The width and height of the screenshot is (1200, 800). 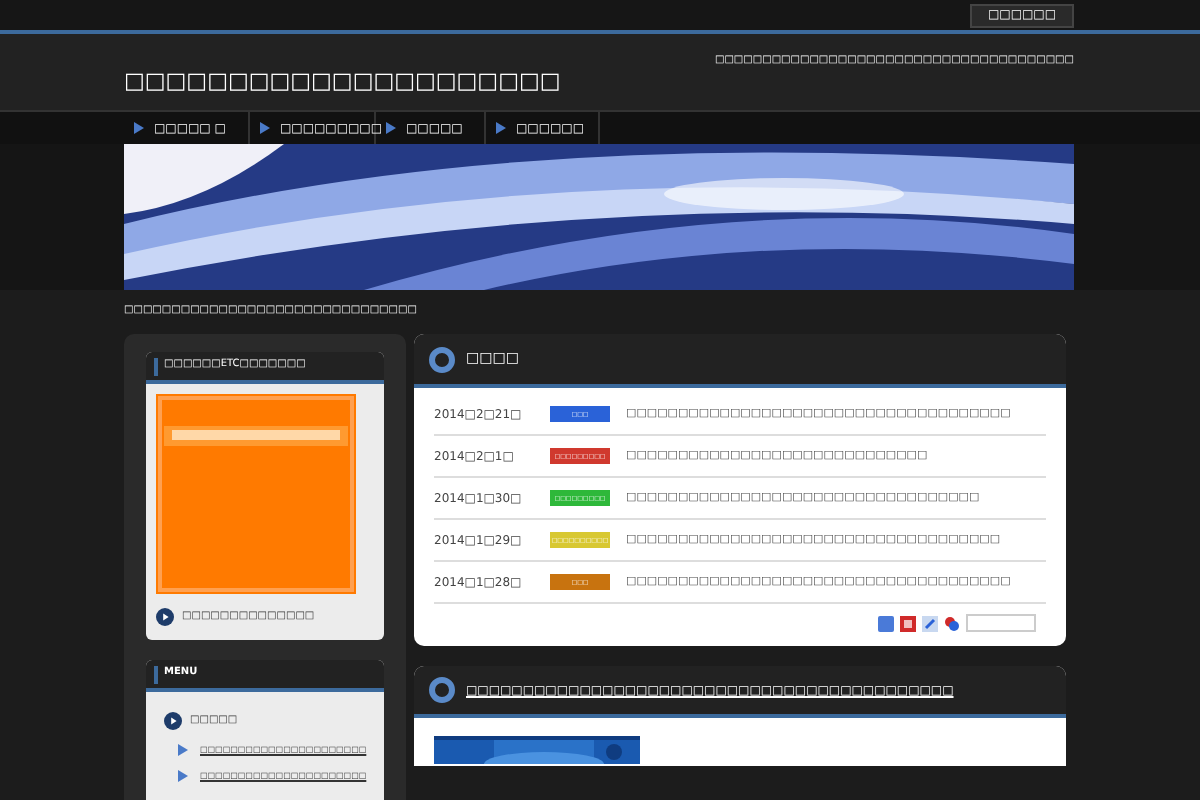 I want to click on share-icon, so click(x=952, y=623).